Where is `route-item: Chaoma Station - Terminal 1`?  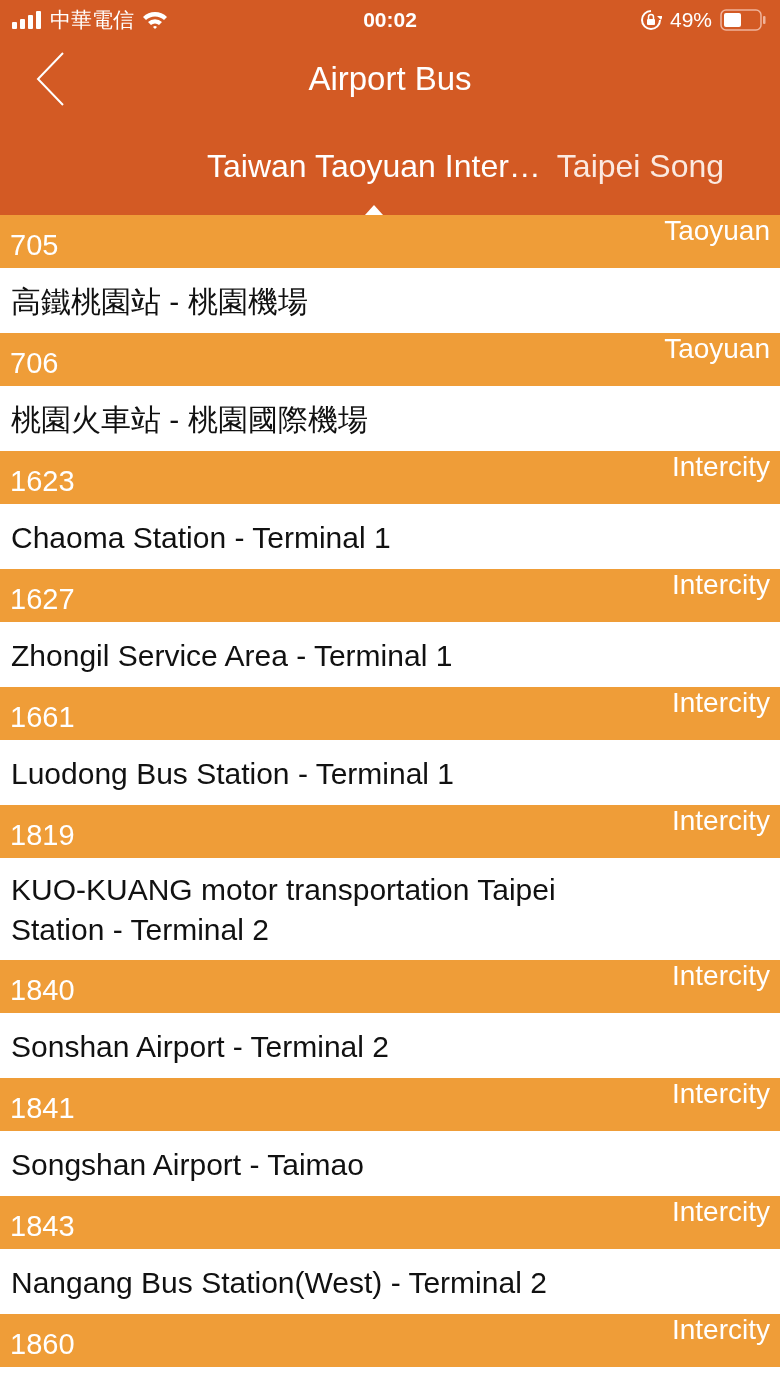
route-item: Chaoma Station - Terminal 1 is located at coordinates (390, 536).